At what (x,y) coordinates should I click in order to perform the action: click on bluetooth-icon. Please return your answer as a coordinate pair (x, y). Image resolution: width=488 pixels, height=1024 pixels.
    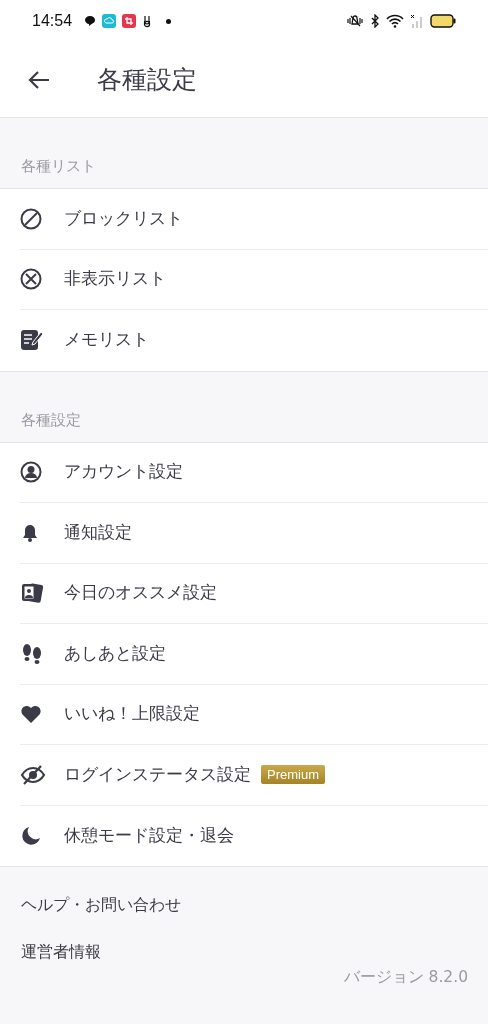
    Looking at the image, I should click on (375, 21).